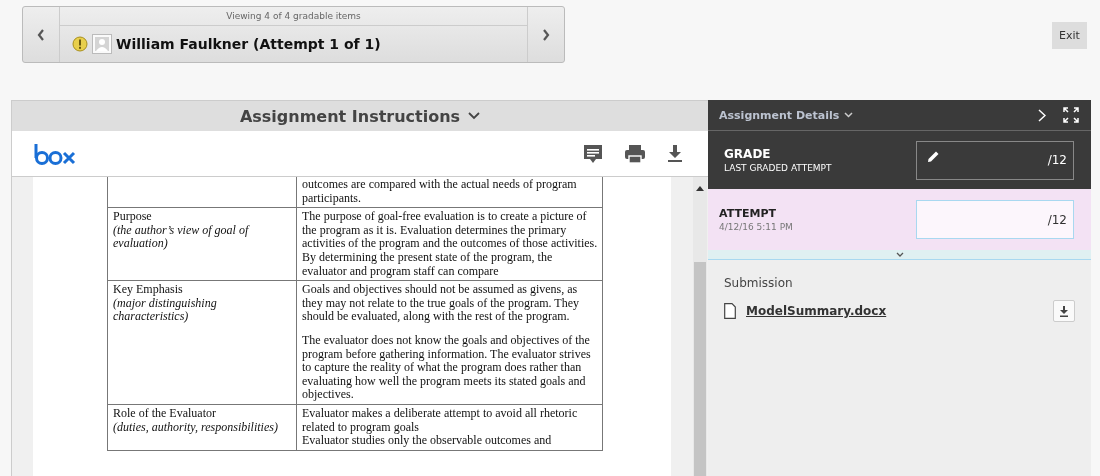  What do you see at coordinates (593, 153) in the screenshot?
I see `comment-icon` at bounding box center [593, 153].